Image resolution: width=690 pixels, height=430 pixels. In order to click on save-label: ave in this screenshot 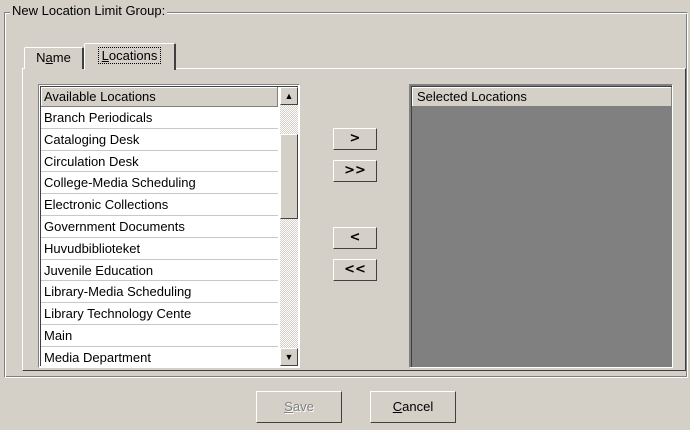, I will do `click(303, 406)`.